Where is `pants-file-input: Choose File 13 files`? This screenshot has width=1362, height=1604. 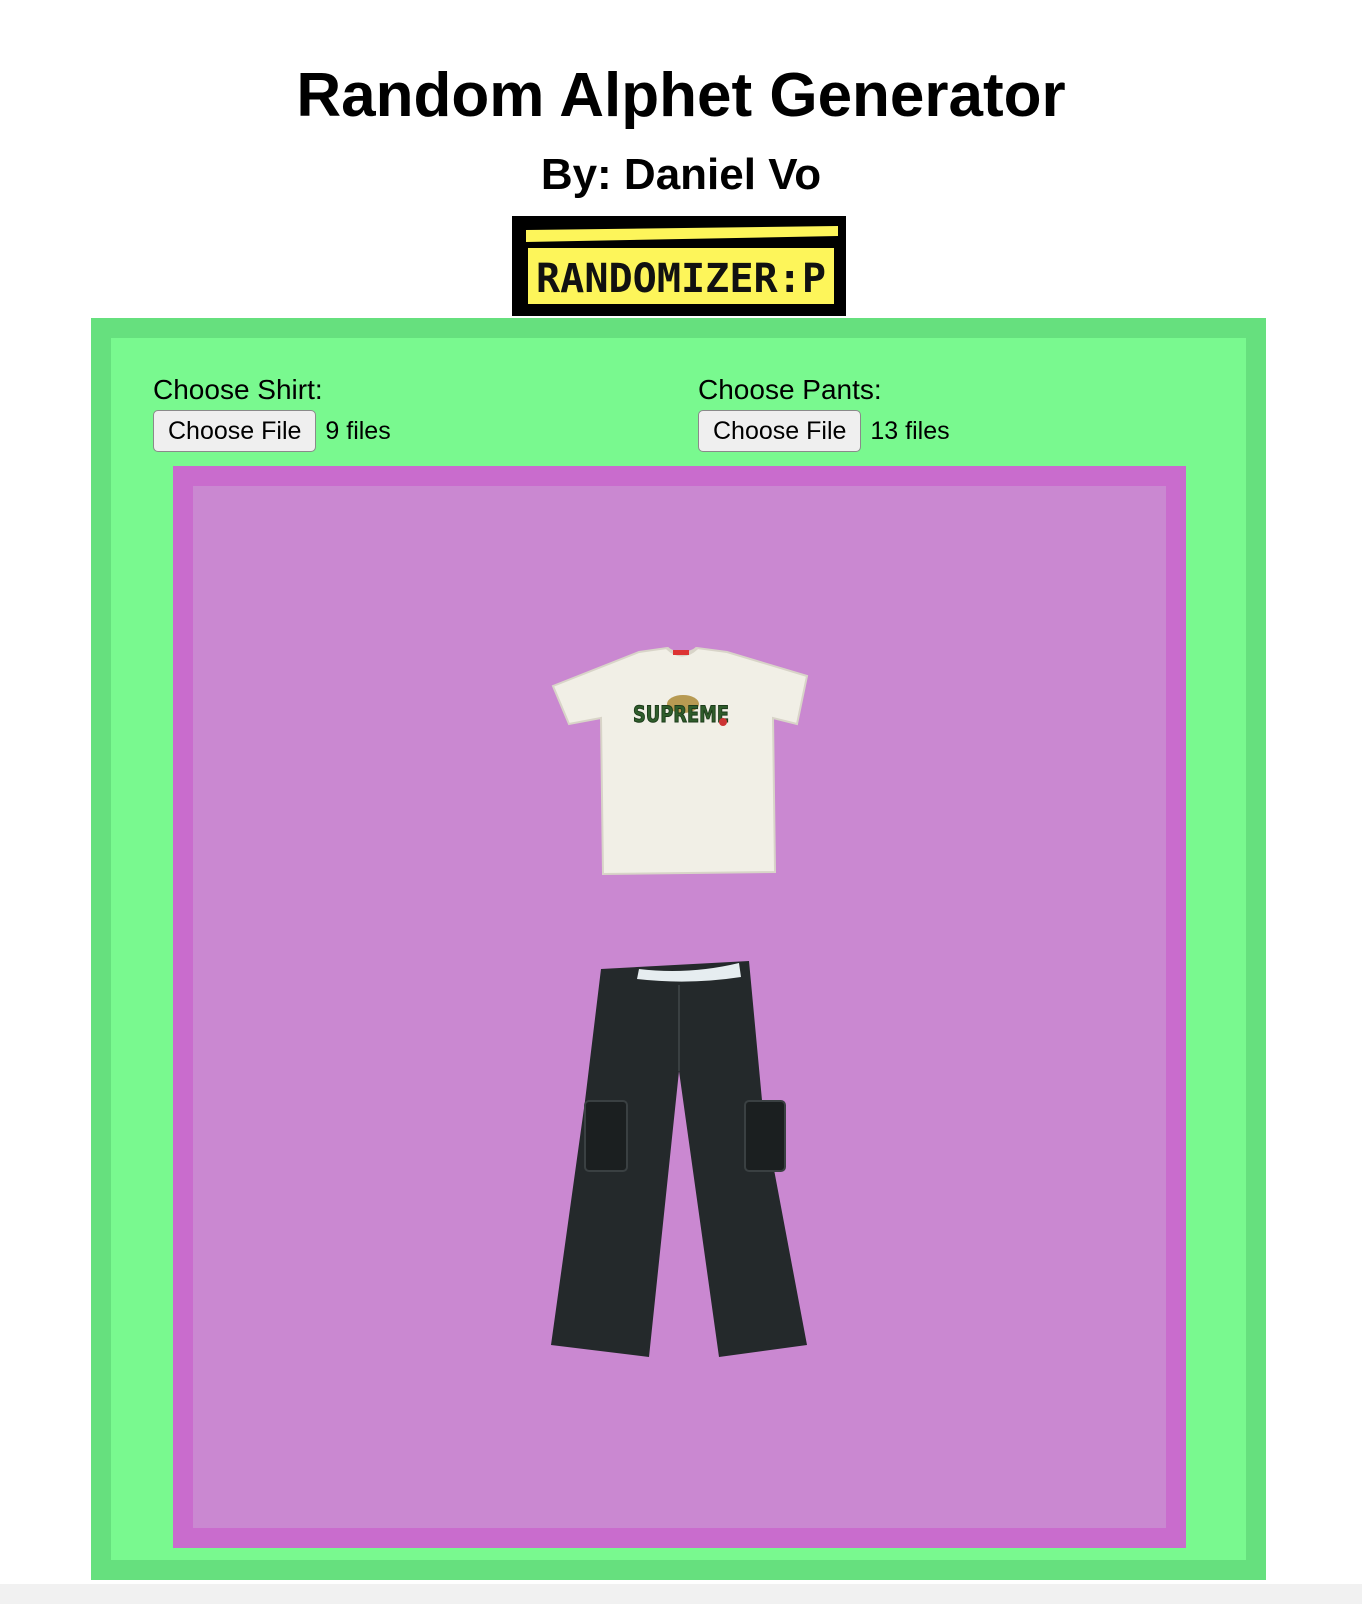
pants-file-input: Choose File 13 files is located at coordinates (824, 431).